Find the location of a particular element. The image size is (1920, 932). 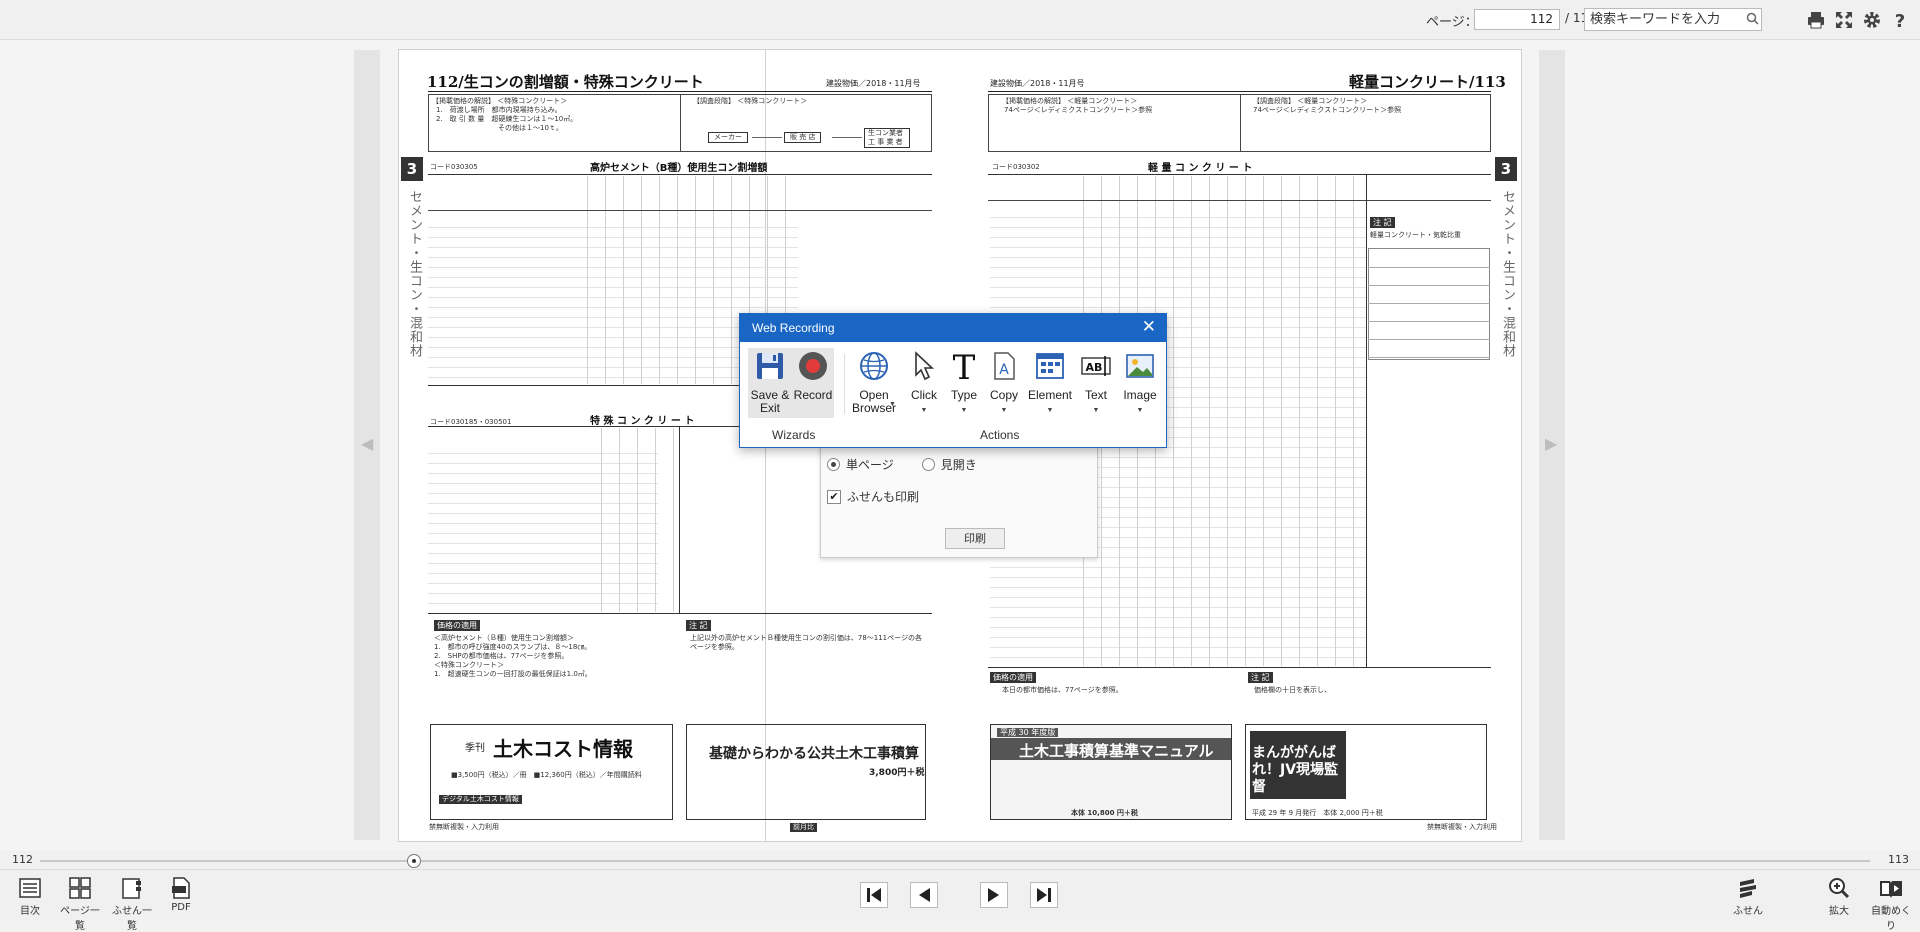

left-price-note2: 1. 都市の呼び強度40のスランプは、８～18㎝。 is located at coordinates (513, 647).